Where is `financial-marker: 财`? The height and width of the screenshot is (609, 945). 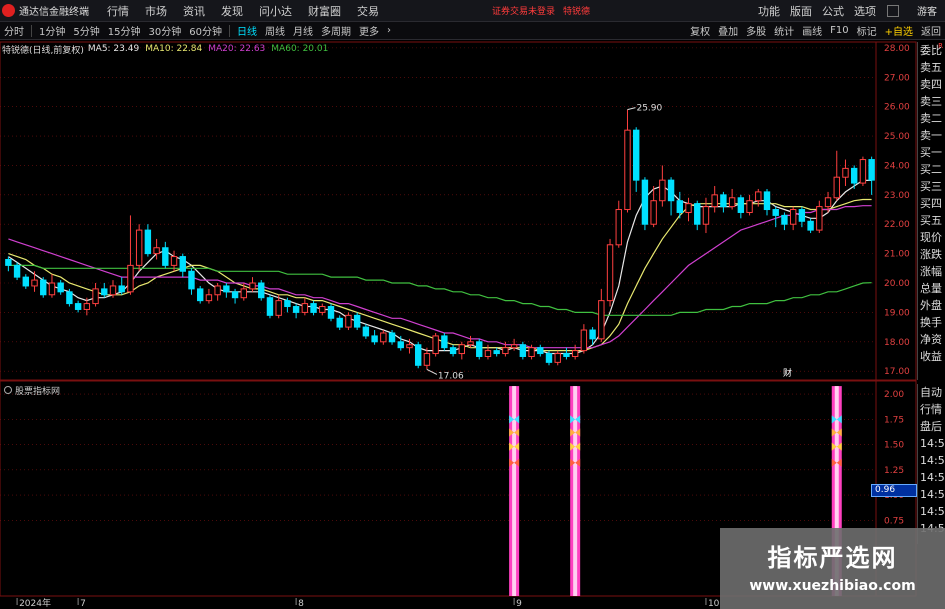
financial-marker: 财 is located at coordinates (787, 373).